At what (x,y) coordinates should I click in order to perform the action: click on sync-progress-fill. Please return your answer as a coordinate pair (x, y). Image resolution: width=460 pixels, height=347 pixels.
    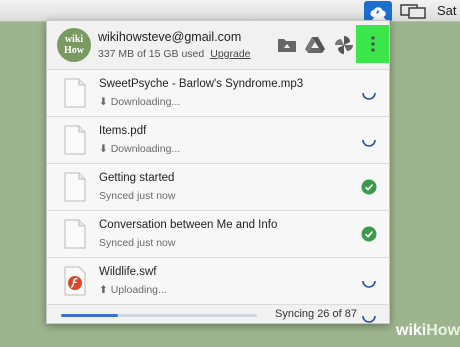
    Looking at the image, I should click on (89, 315).